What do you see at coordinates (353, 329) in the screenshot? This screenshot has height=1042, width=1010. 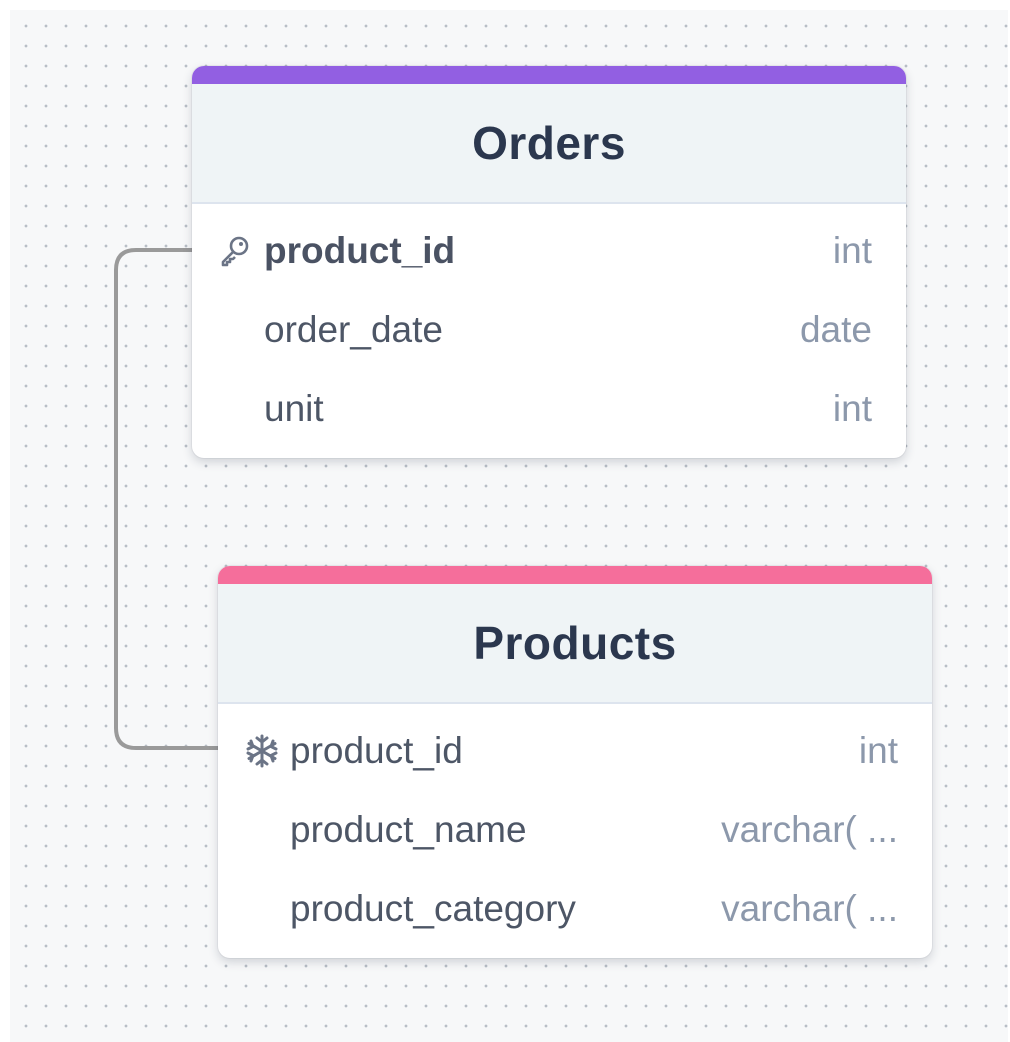 I see `field-name: order_date` at bounding box center [353, 329].